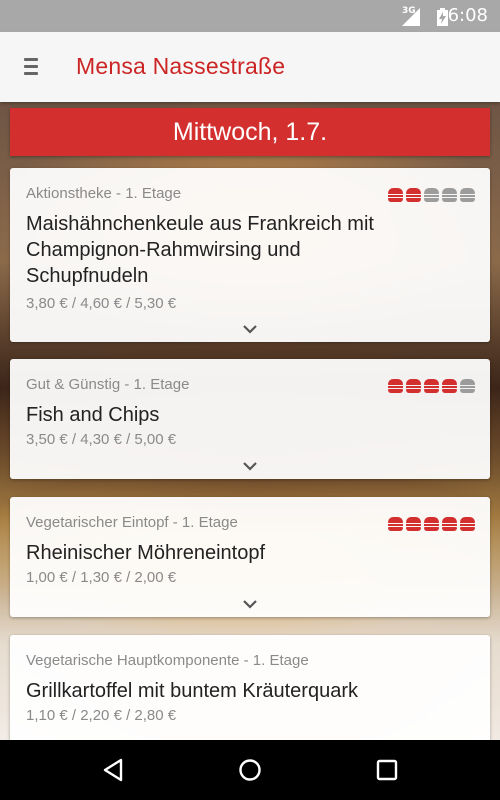  I want to click on meal-name: Fish and Chips, so click(226, 415).